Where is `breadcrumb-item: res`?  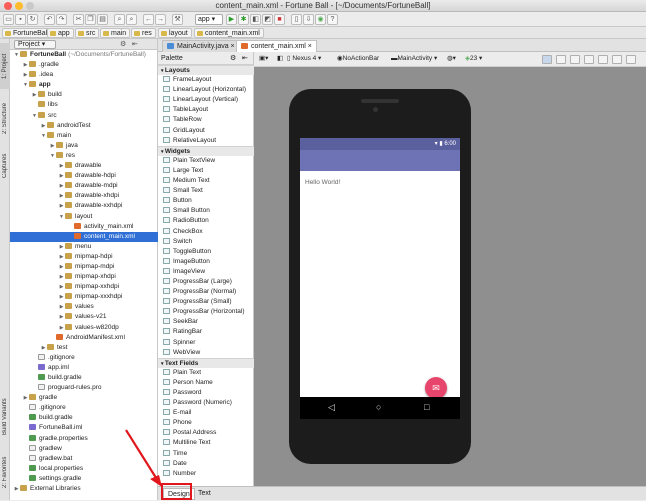 breadcrumb-item: res is located at coordinates (143, 33).